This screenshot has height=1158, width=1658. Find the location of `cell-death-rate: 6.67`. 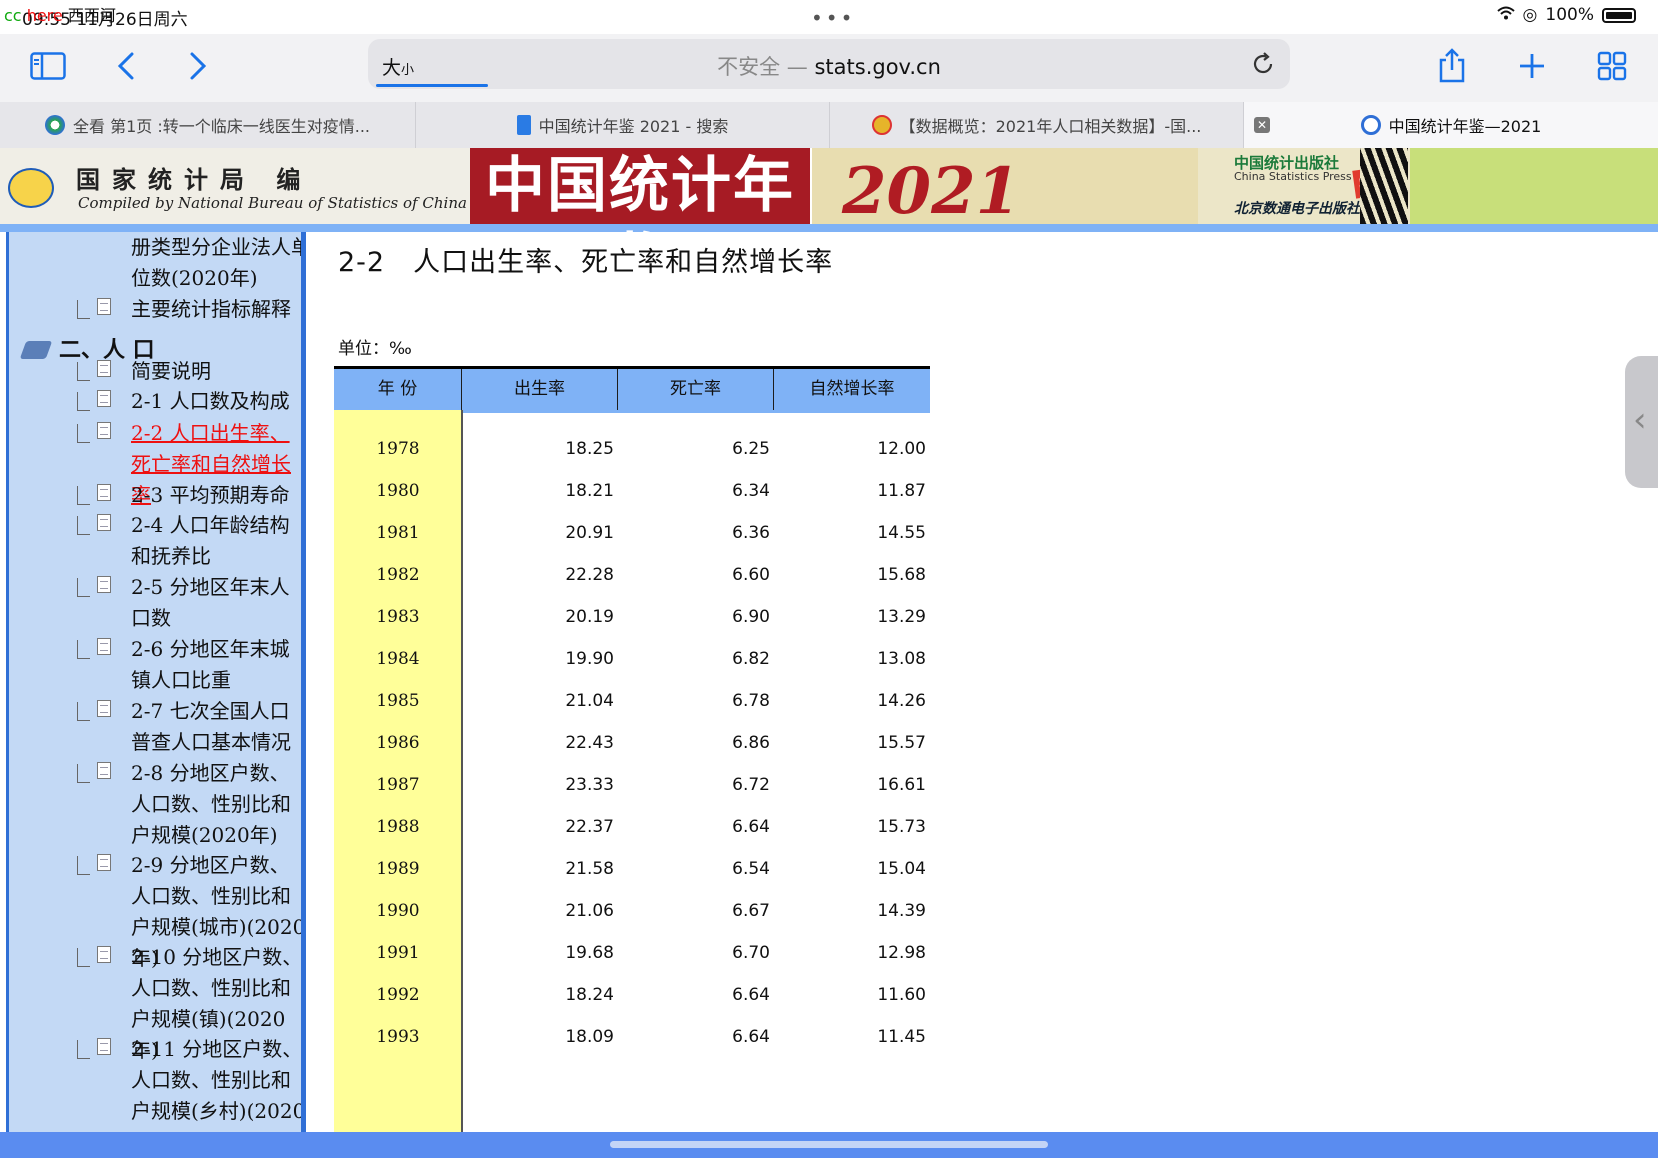

cell-death-rate: 6.67 is located at coordinates (751, 911).